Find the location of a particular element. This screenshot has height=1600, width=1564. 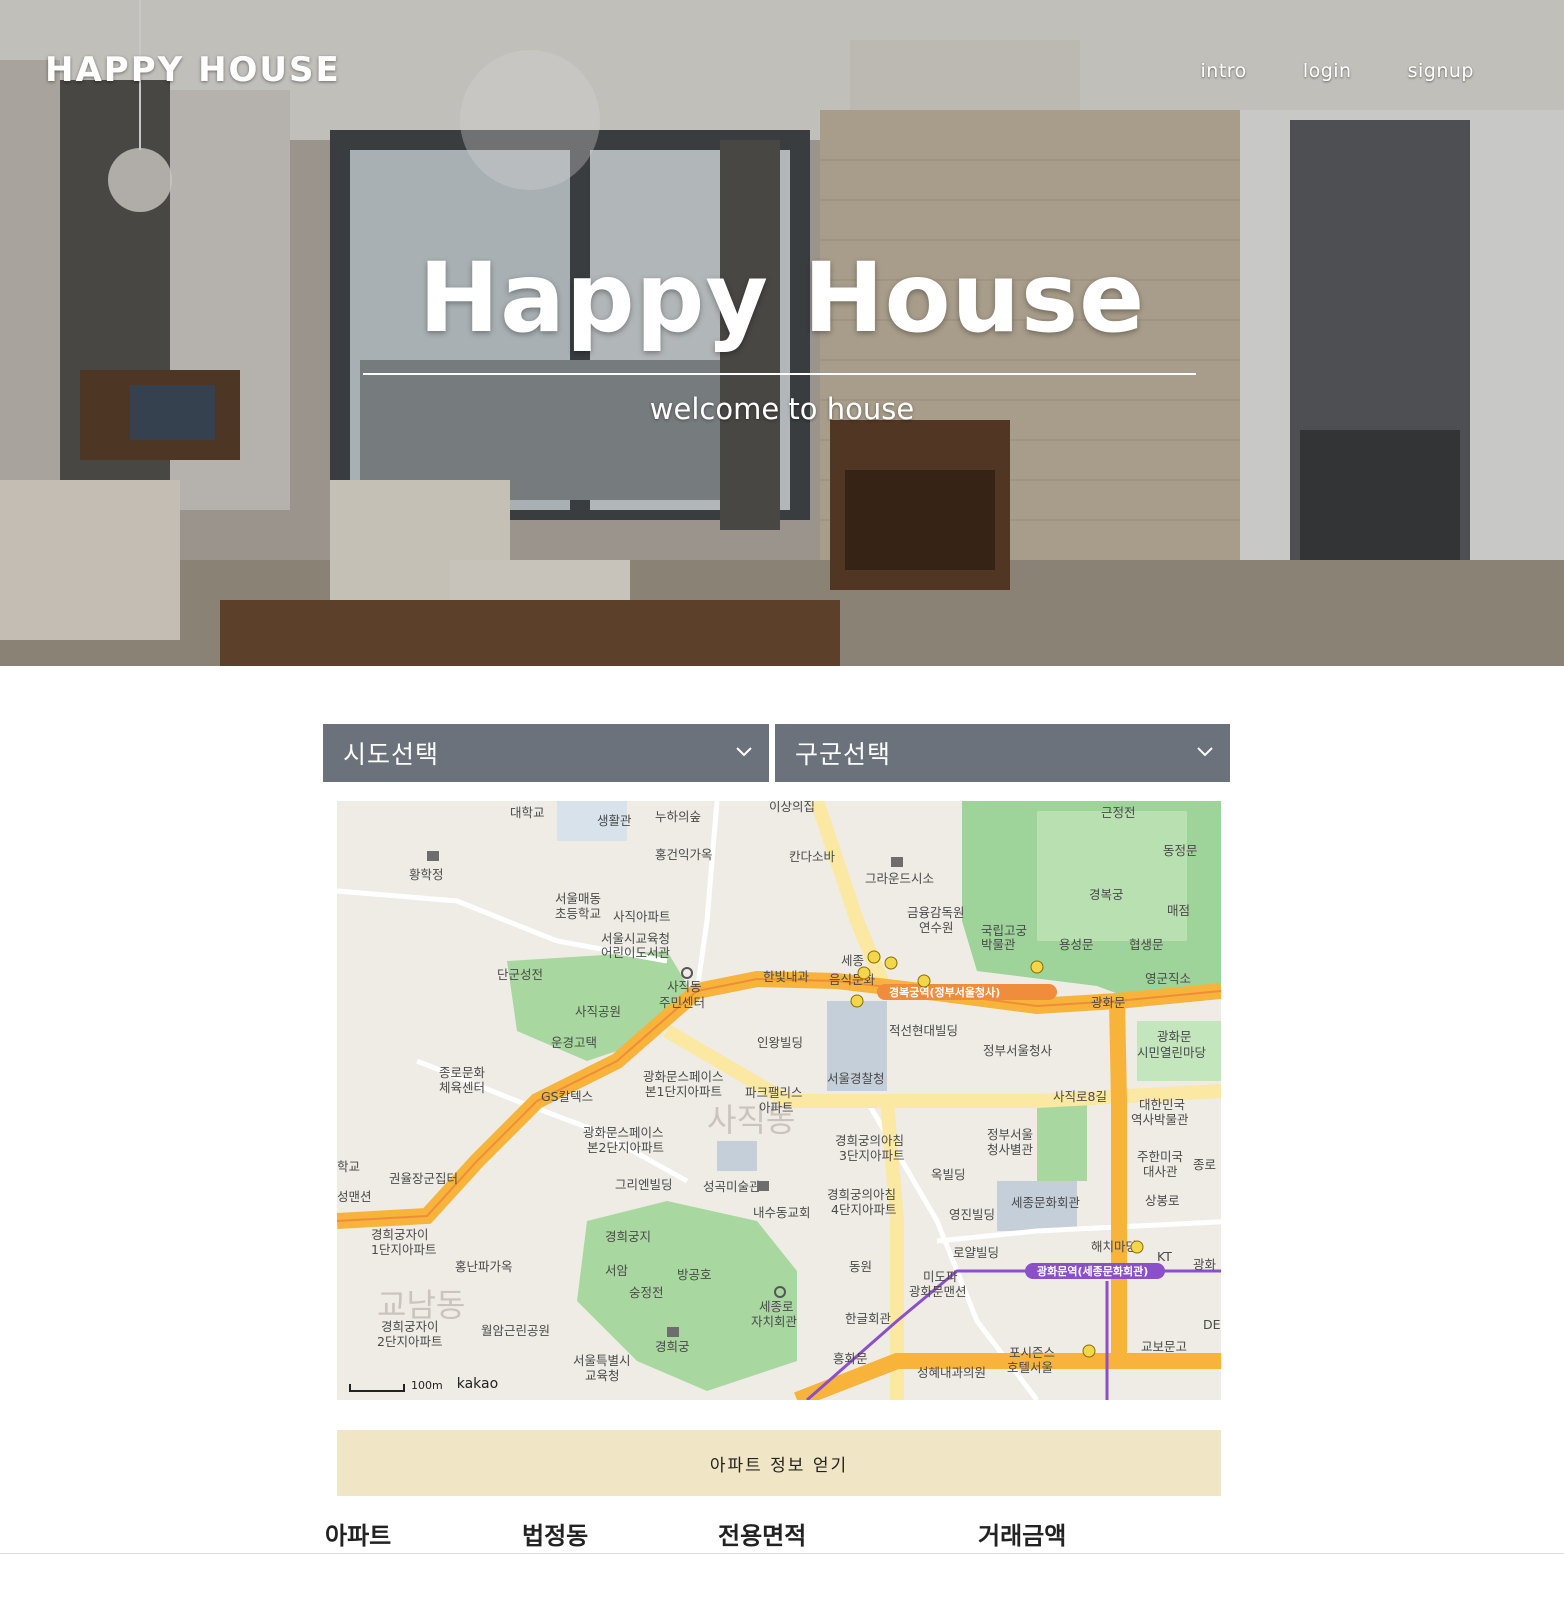

map-label: 연수원 is located at coordinates (936, 927).